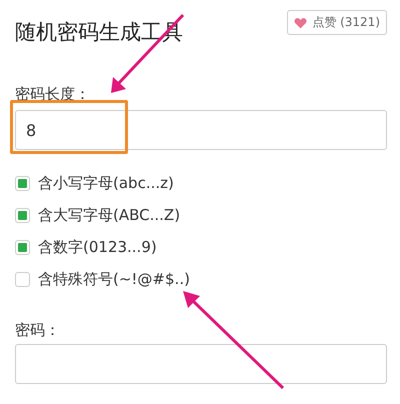  What do you see at coordinates (337, 22) in the screenshot?
I see `like-button: 点赞 (3121)` at bounding box center [337, 22].